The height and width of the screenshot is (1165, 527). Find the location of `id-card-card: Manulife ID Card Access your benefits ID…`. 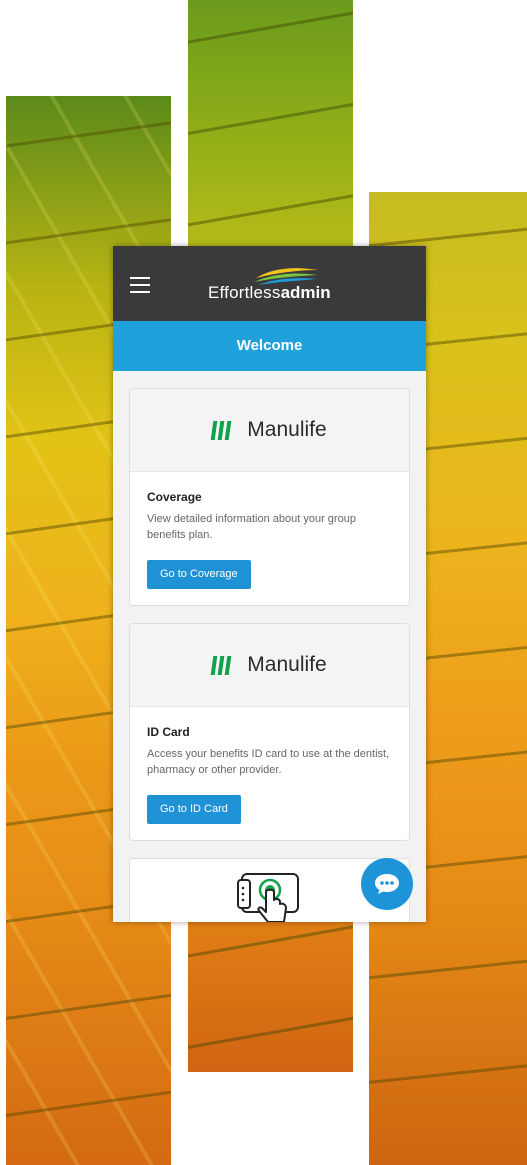

id-card-card: Manulife ID Card Access your benefits ID… is located at coordinates (269, 732).